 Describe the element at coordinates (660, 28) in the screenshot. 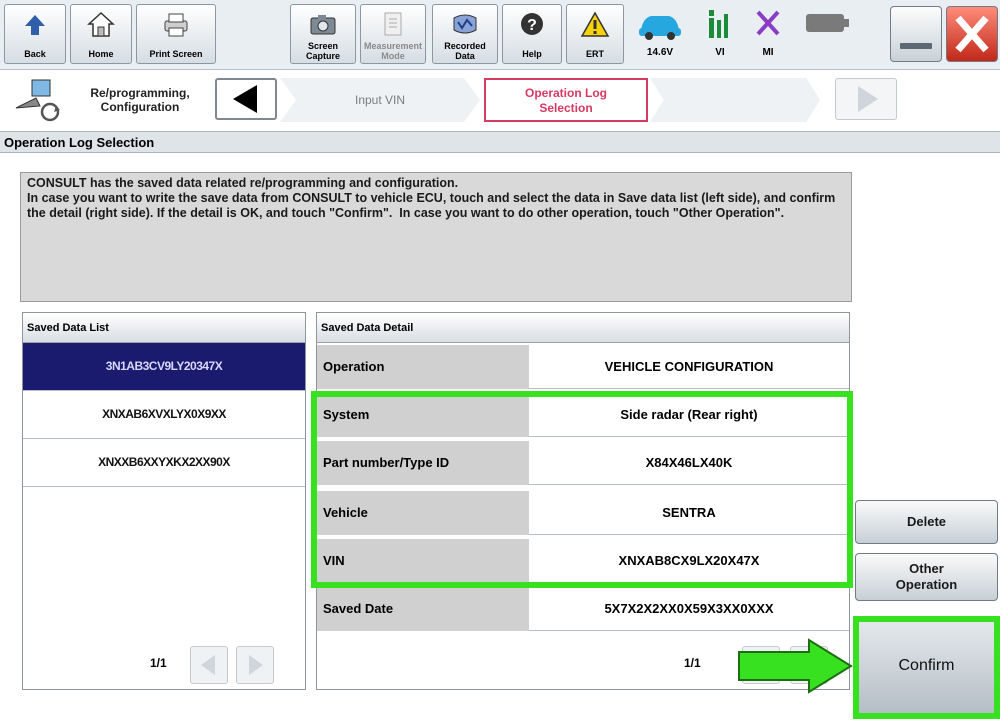

I see `car-icon` at that location.